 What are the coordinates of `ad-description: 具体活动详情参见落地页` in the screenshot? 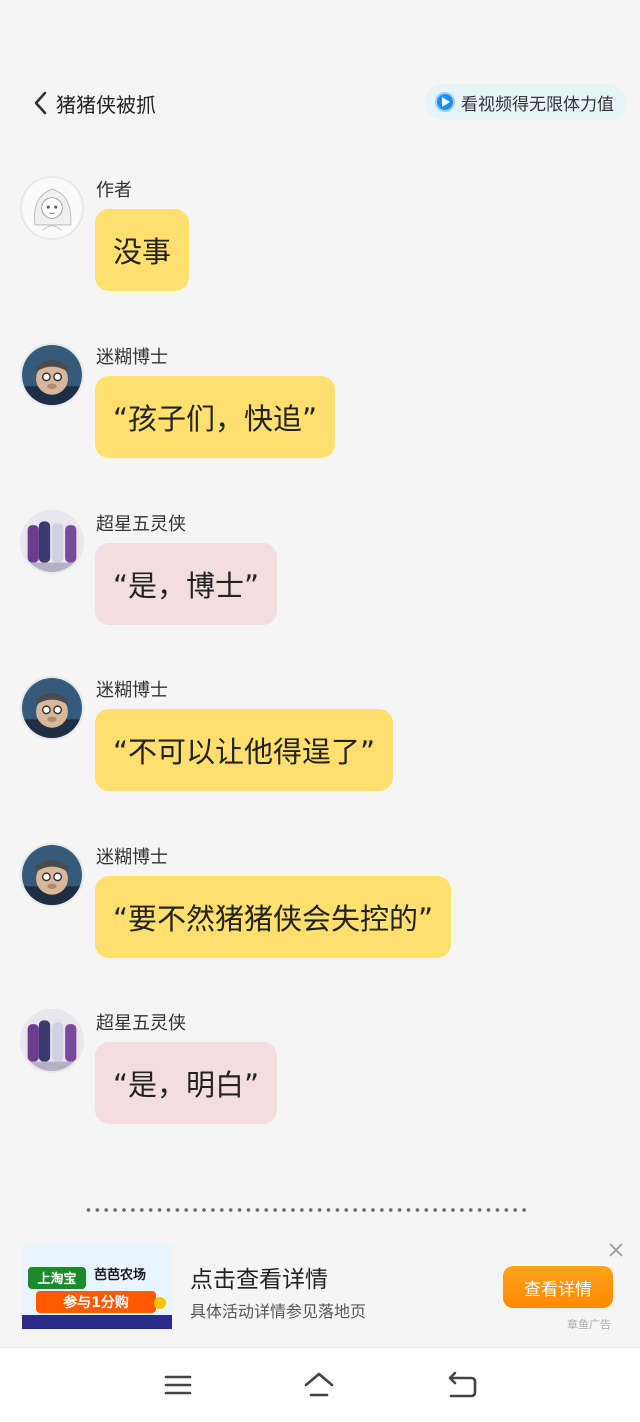 It's located at (278, 1311).